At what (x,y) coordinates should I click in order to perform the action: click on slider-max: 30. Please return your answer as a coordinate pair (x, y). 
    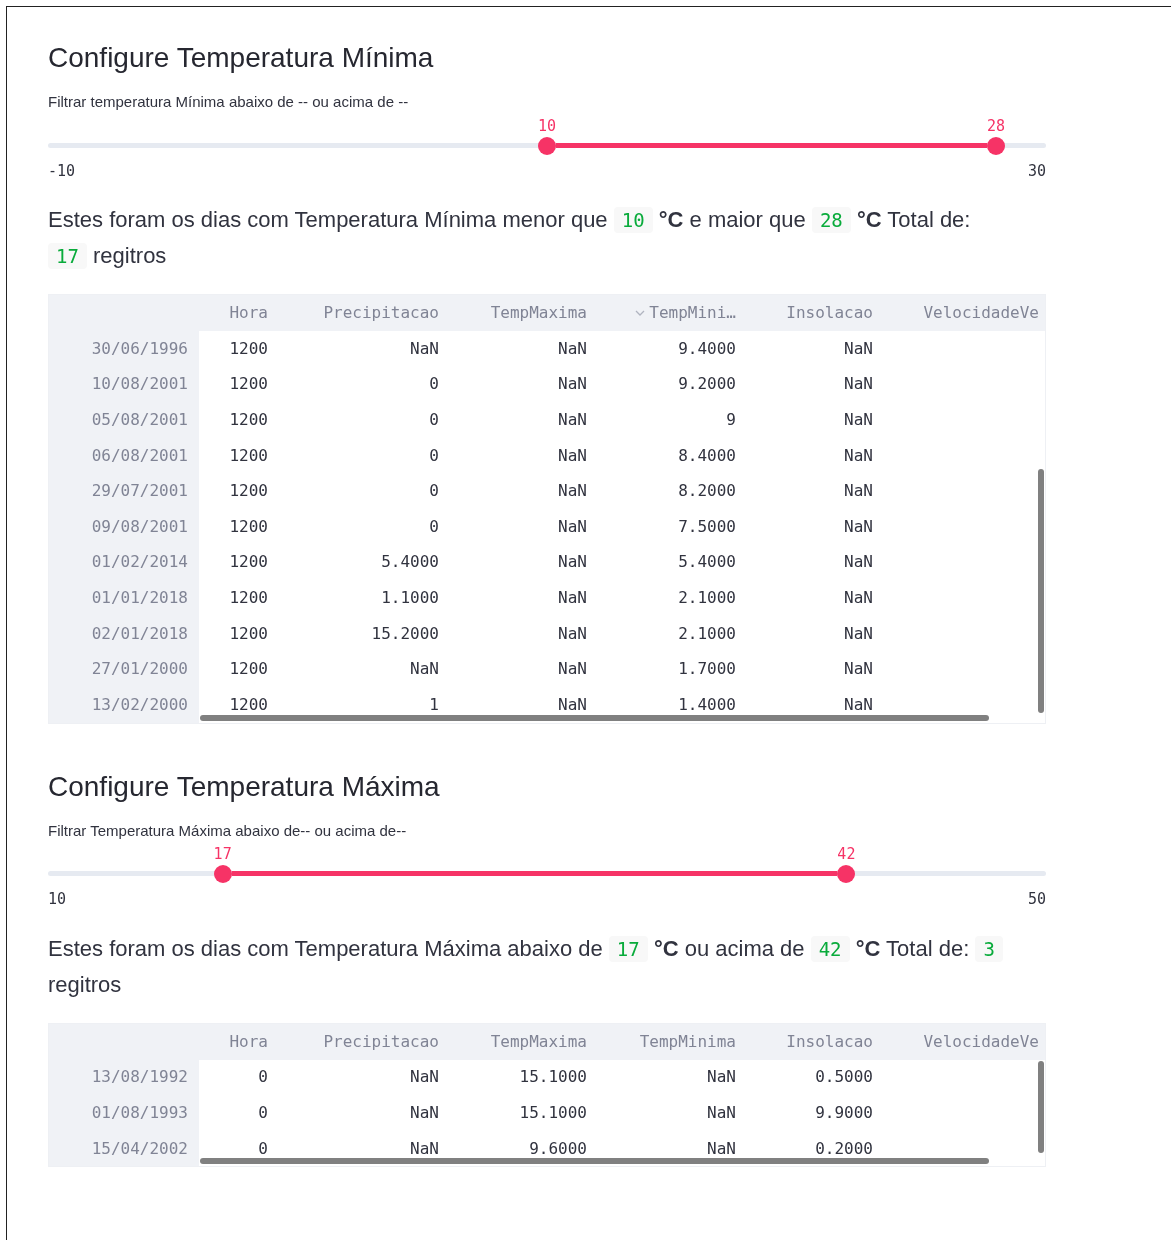
    Looking at the image, I should click on (1036, 171).